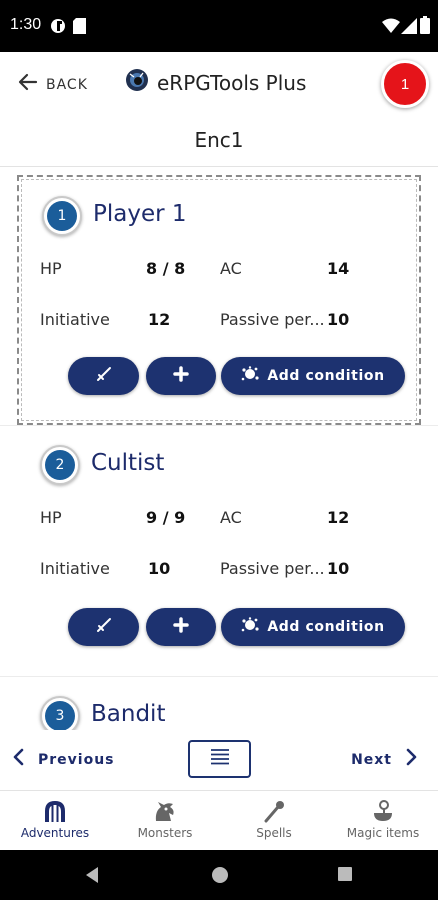 Image resolution: width=438 pixels, height=900 pixels. I want to click on back-triangle-icon, so click(92, 877).